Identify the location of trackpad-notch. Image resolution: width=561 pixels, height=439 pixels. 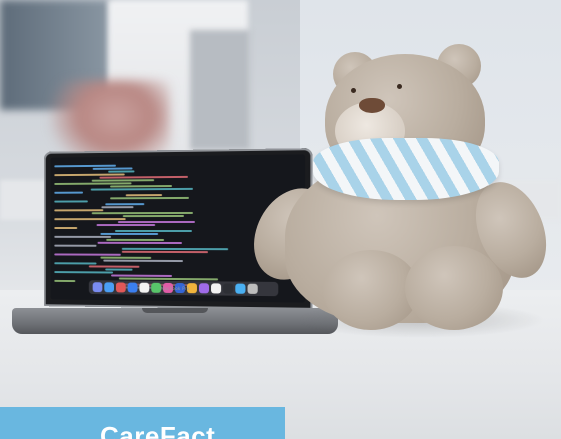
(175, 310).